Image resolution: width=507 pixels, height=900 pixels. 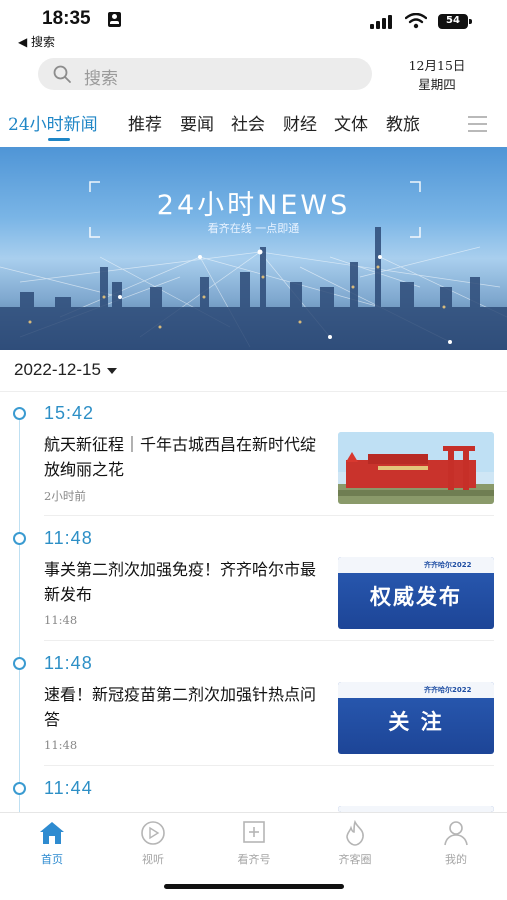 I want to click on nav-label: 首页, so click(x=52, y=859).